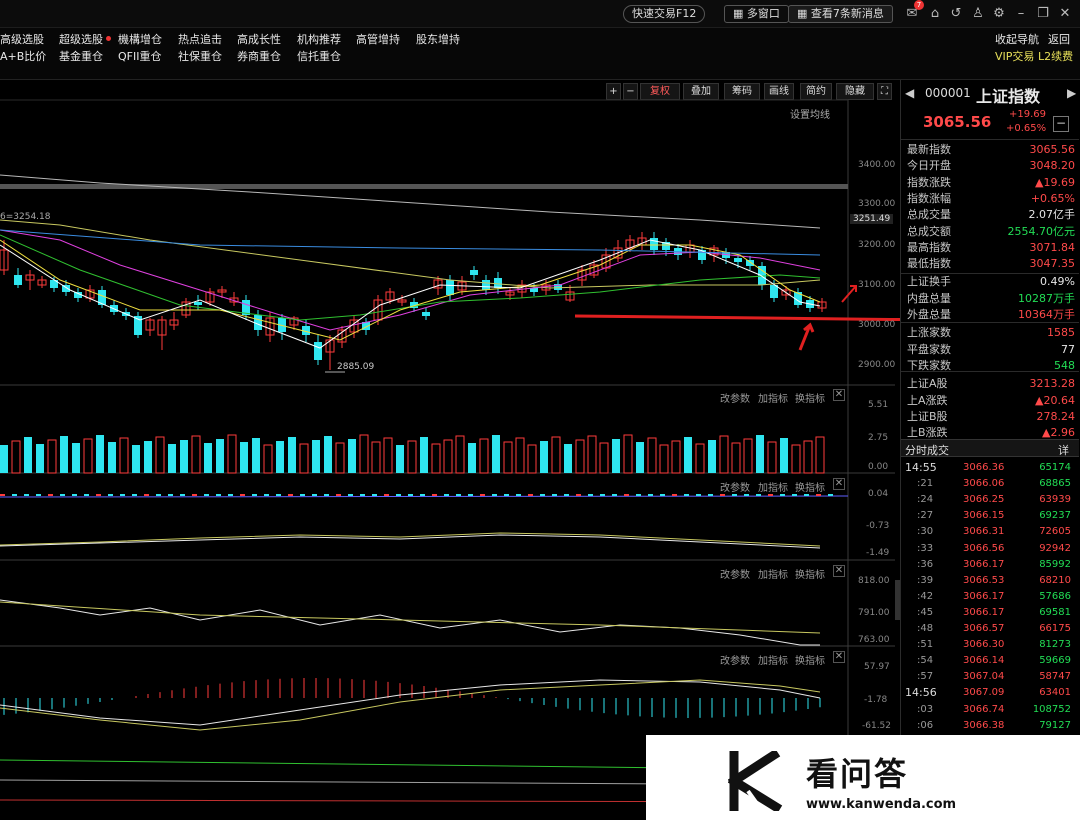  I want to click on menu-item: 高成长性, so click(259, 39).